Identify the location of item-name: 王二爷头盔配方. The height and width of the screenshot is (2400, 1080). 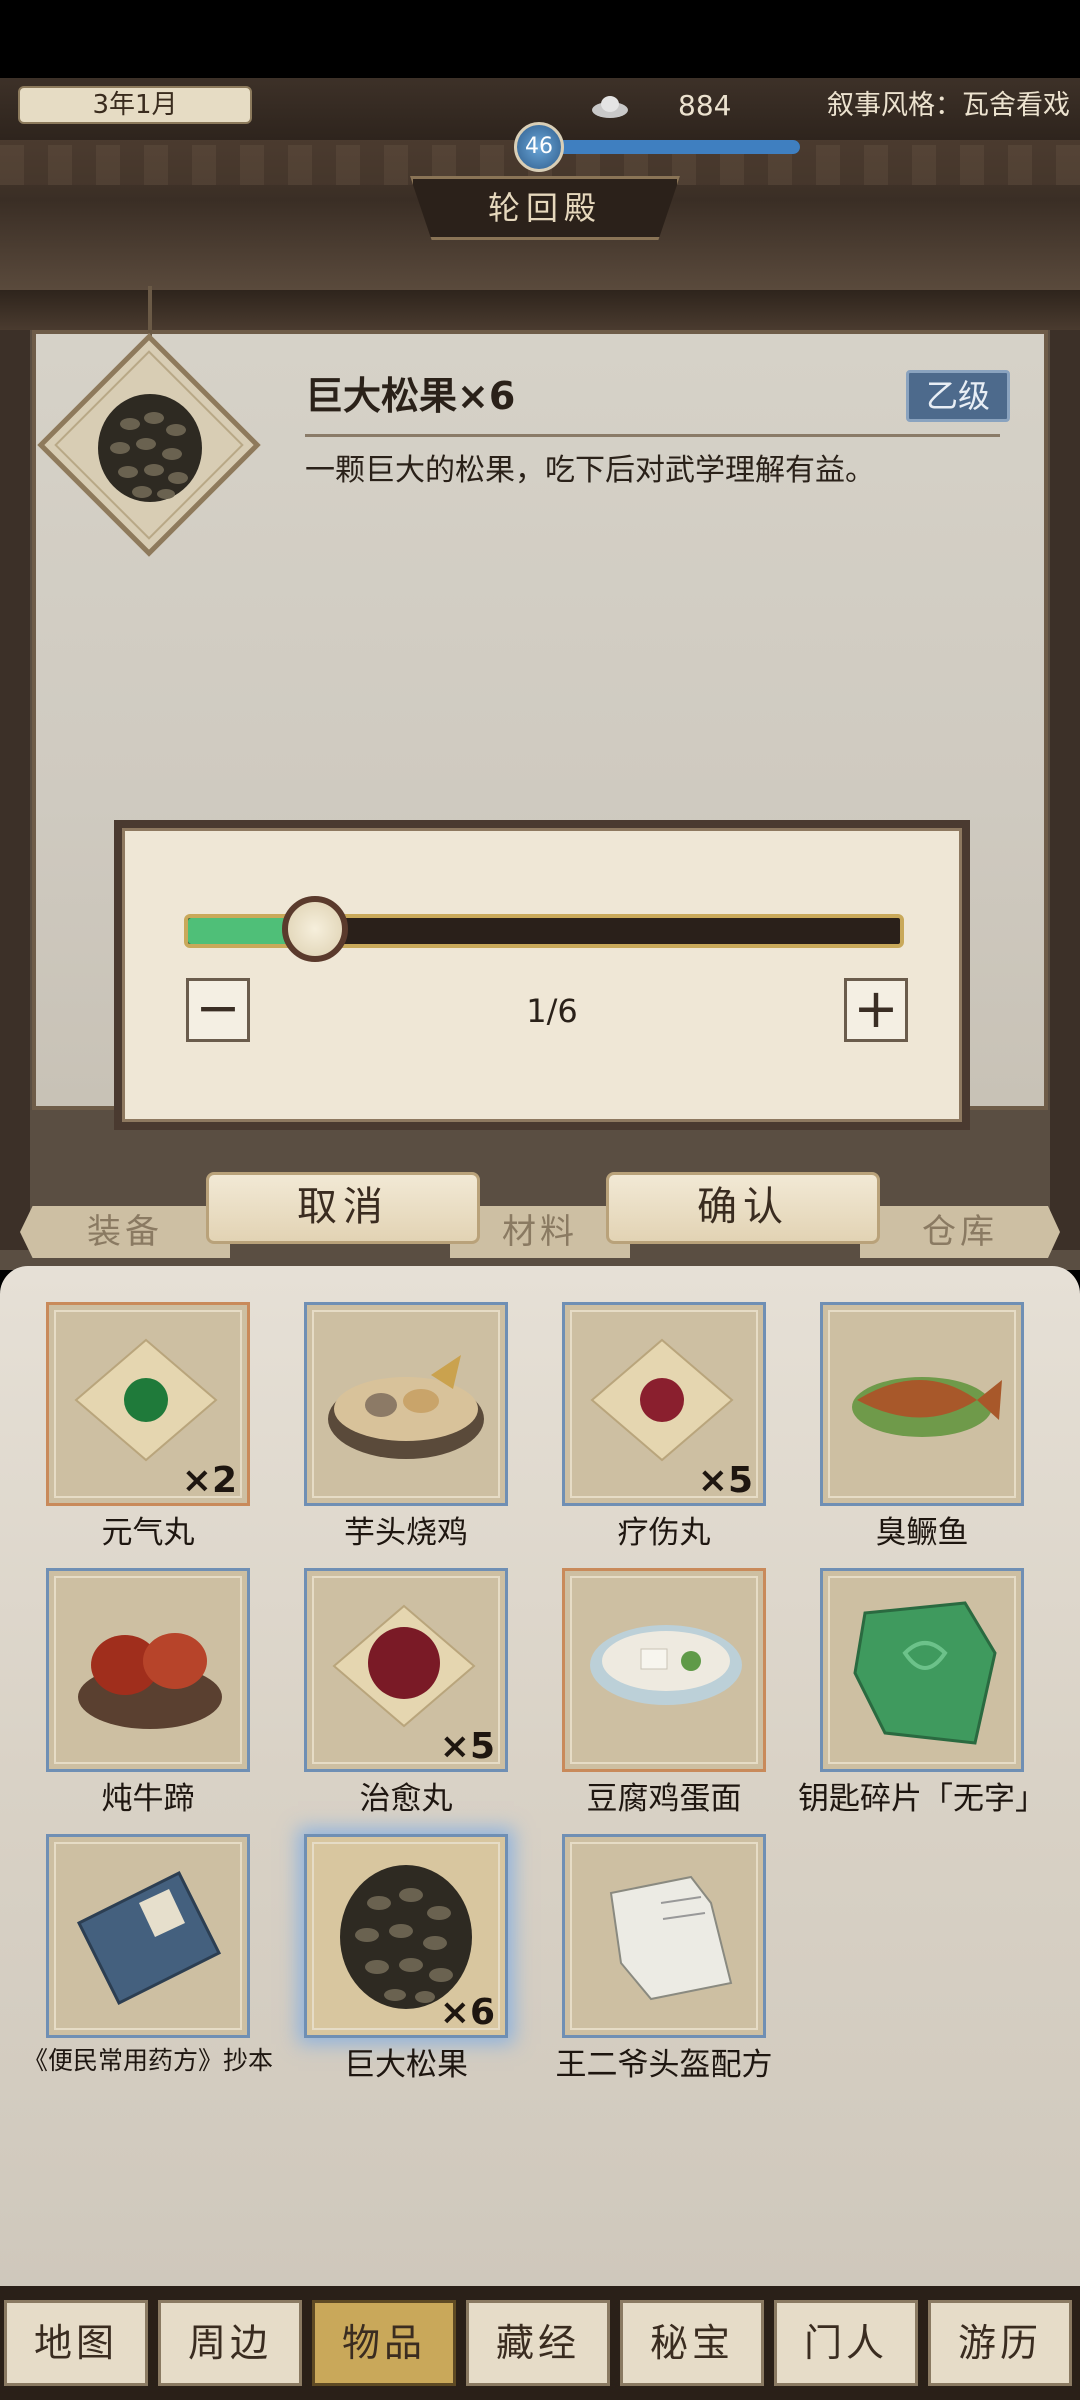
(664, 2065).